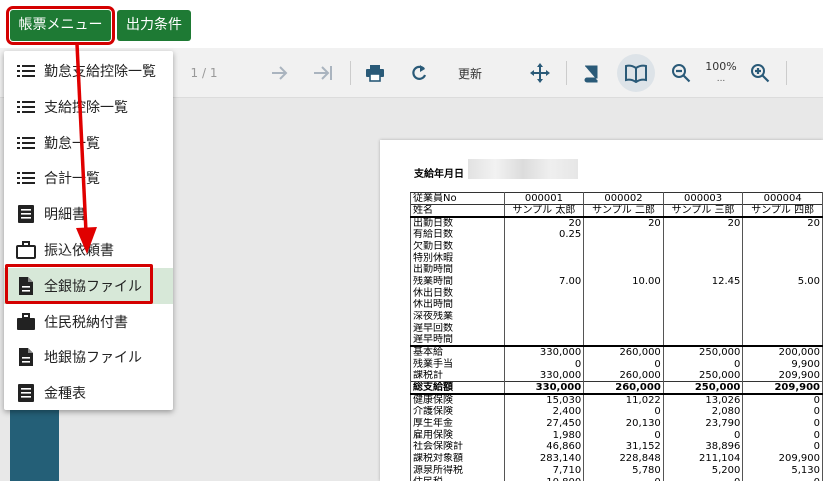 The image size is (823, 481). Describe the element at coordinates (544, 210) in the screenshot. I see `cell-value: サンプル 太郎` at that location.